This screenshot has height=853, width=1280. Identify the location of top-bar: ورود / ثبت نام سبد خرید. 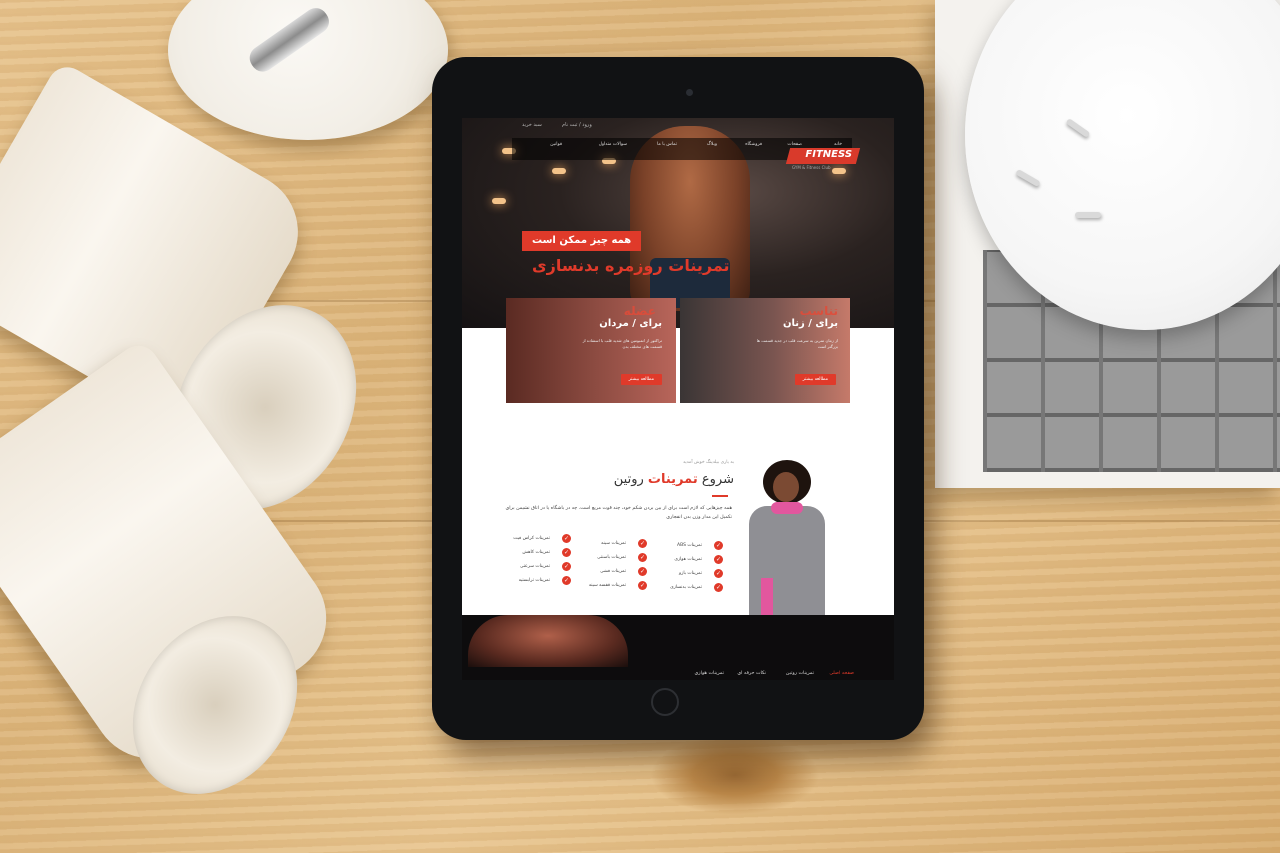
(678, 129).